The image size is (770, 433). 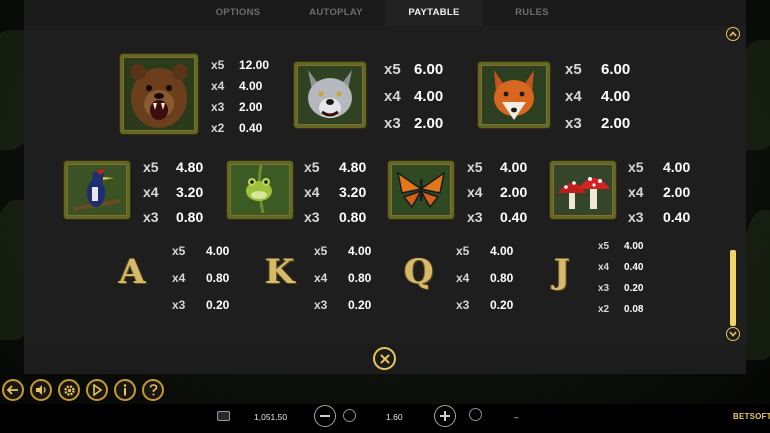 What do you see at coordinates (238, 13) in the screenshot?
I see `tab-options: OPTIONS` at bounding box center [238, 13].